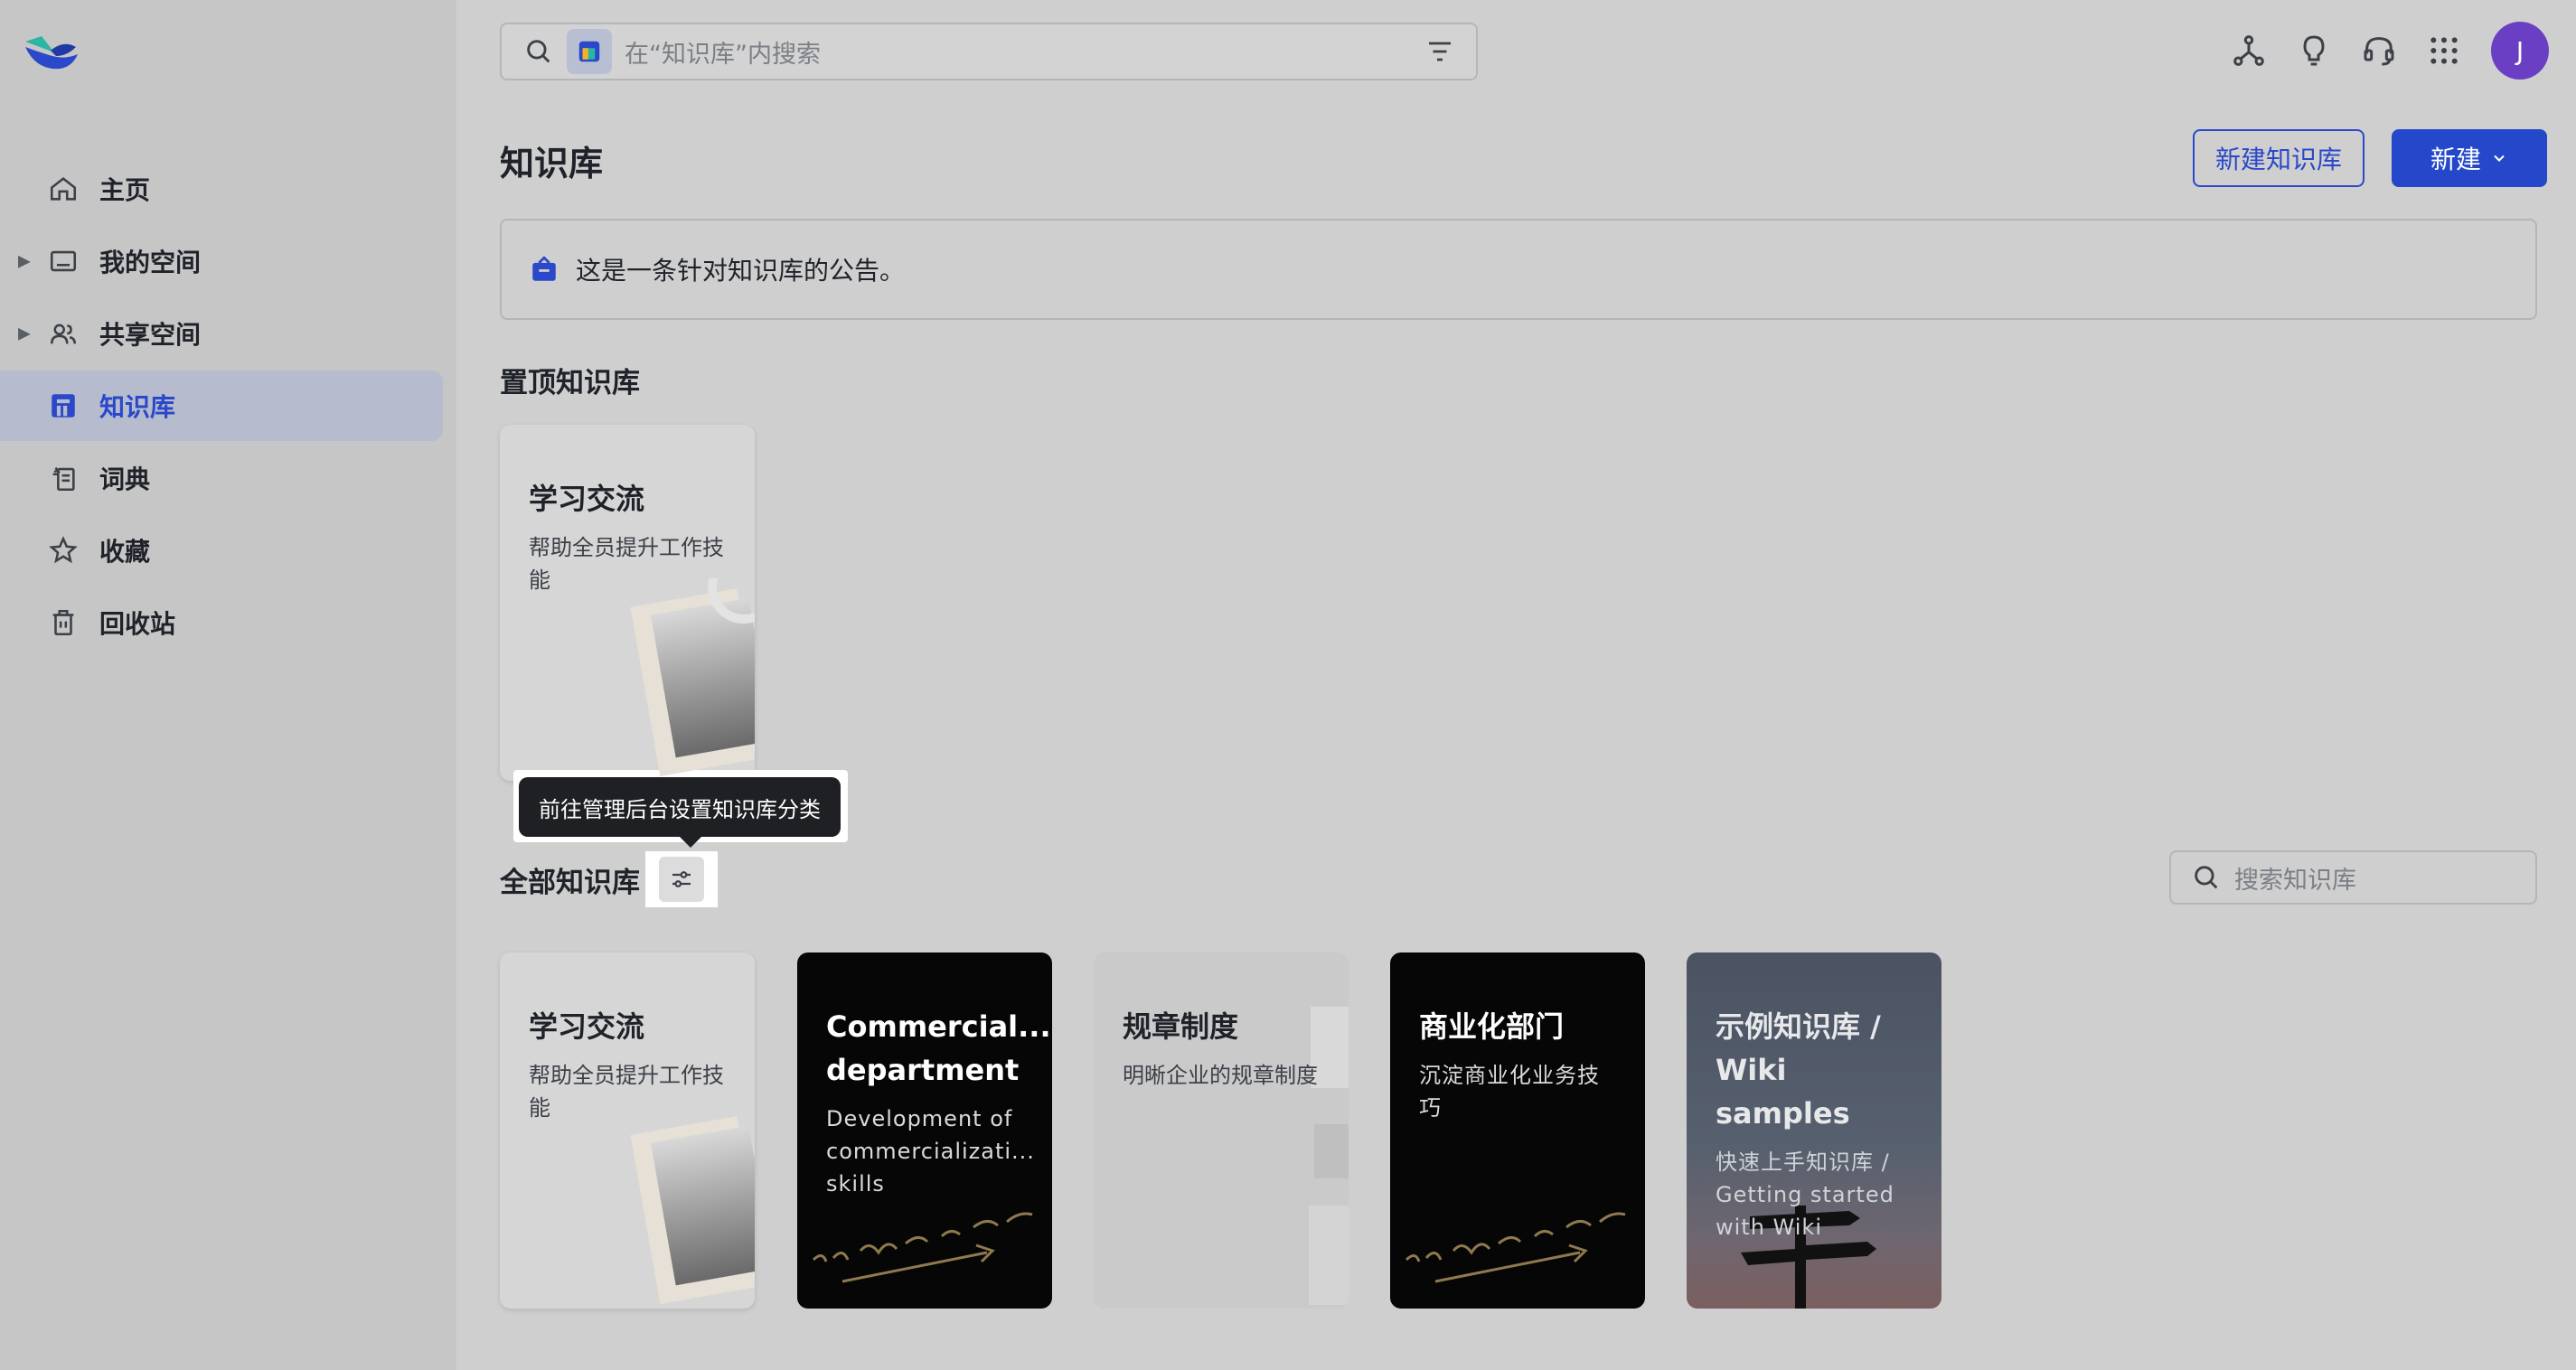  I want to click on sidebar-item-label: 回收站, so click(137, 624).